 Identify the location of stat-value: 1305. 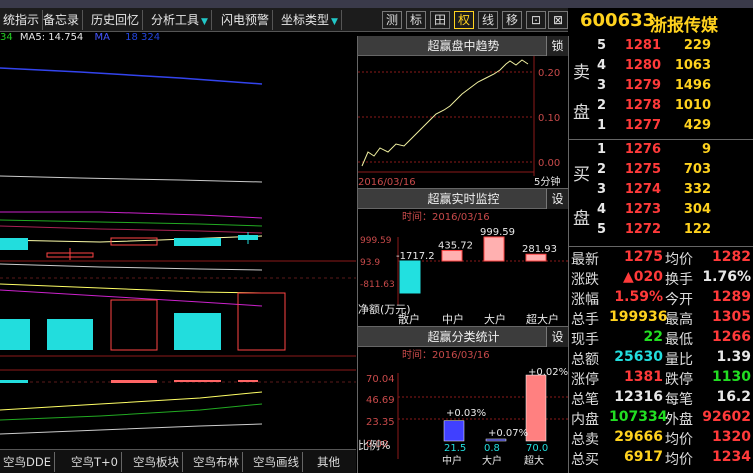
(731, 317).